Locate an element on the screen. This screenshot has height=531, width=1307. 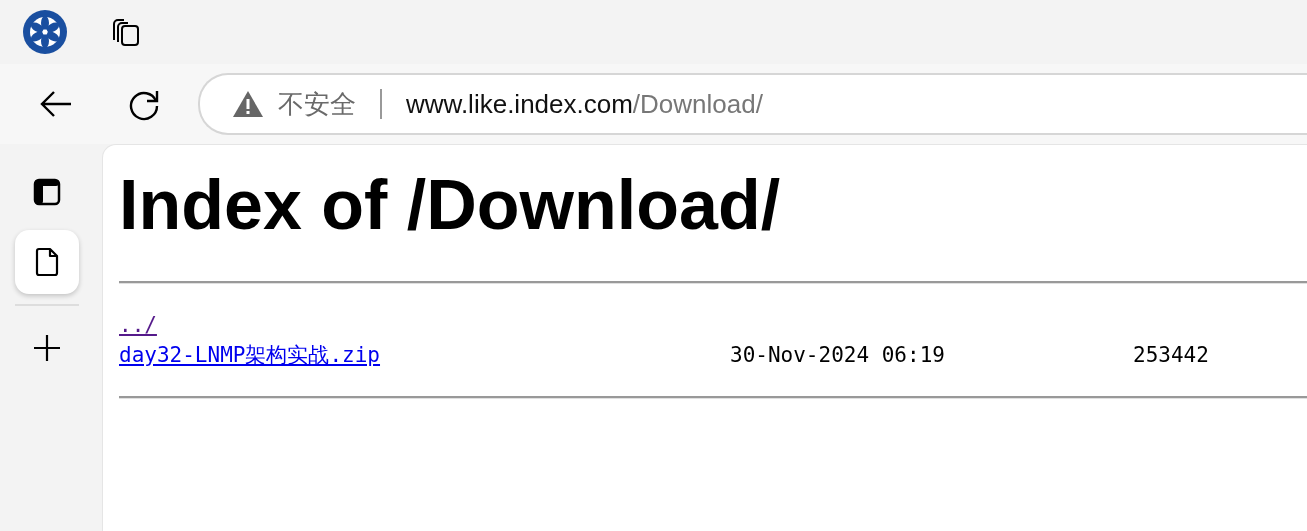
document-icon is located at coordinates (47, 262).